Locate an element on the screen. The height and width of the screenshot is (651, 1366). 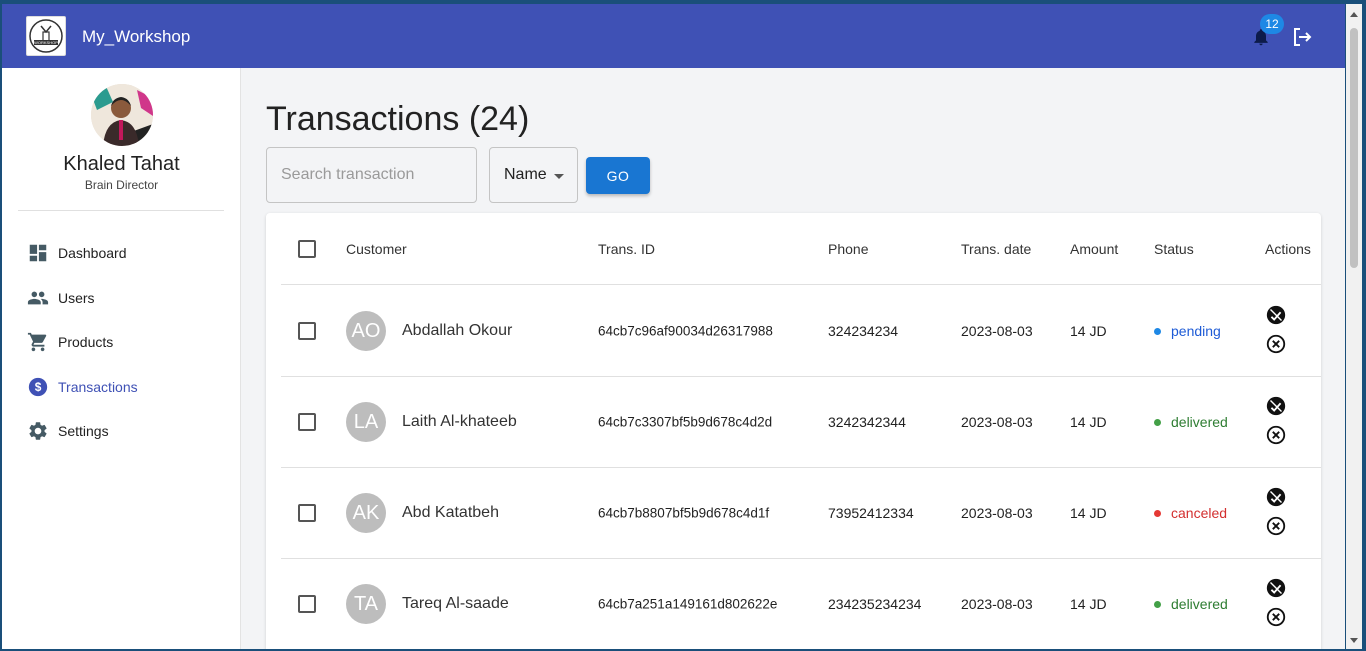
dollar-icon: $ is located at coordinates (38, 386).